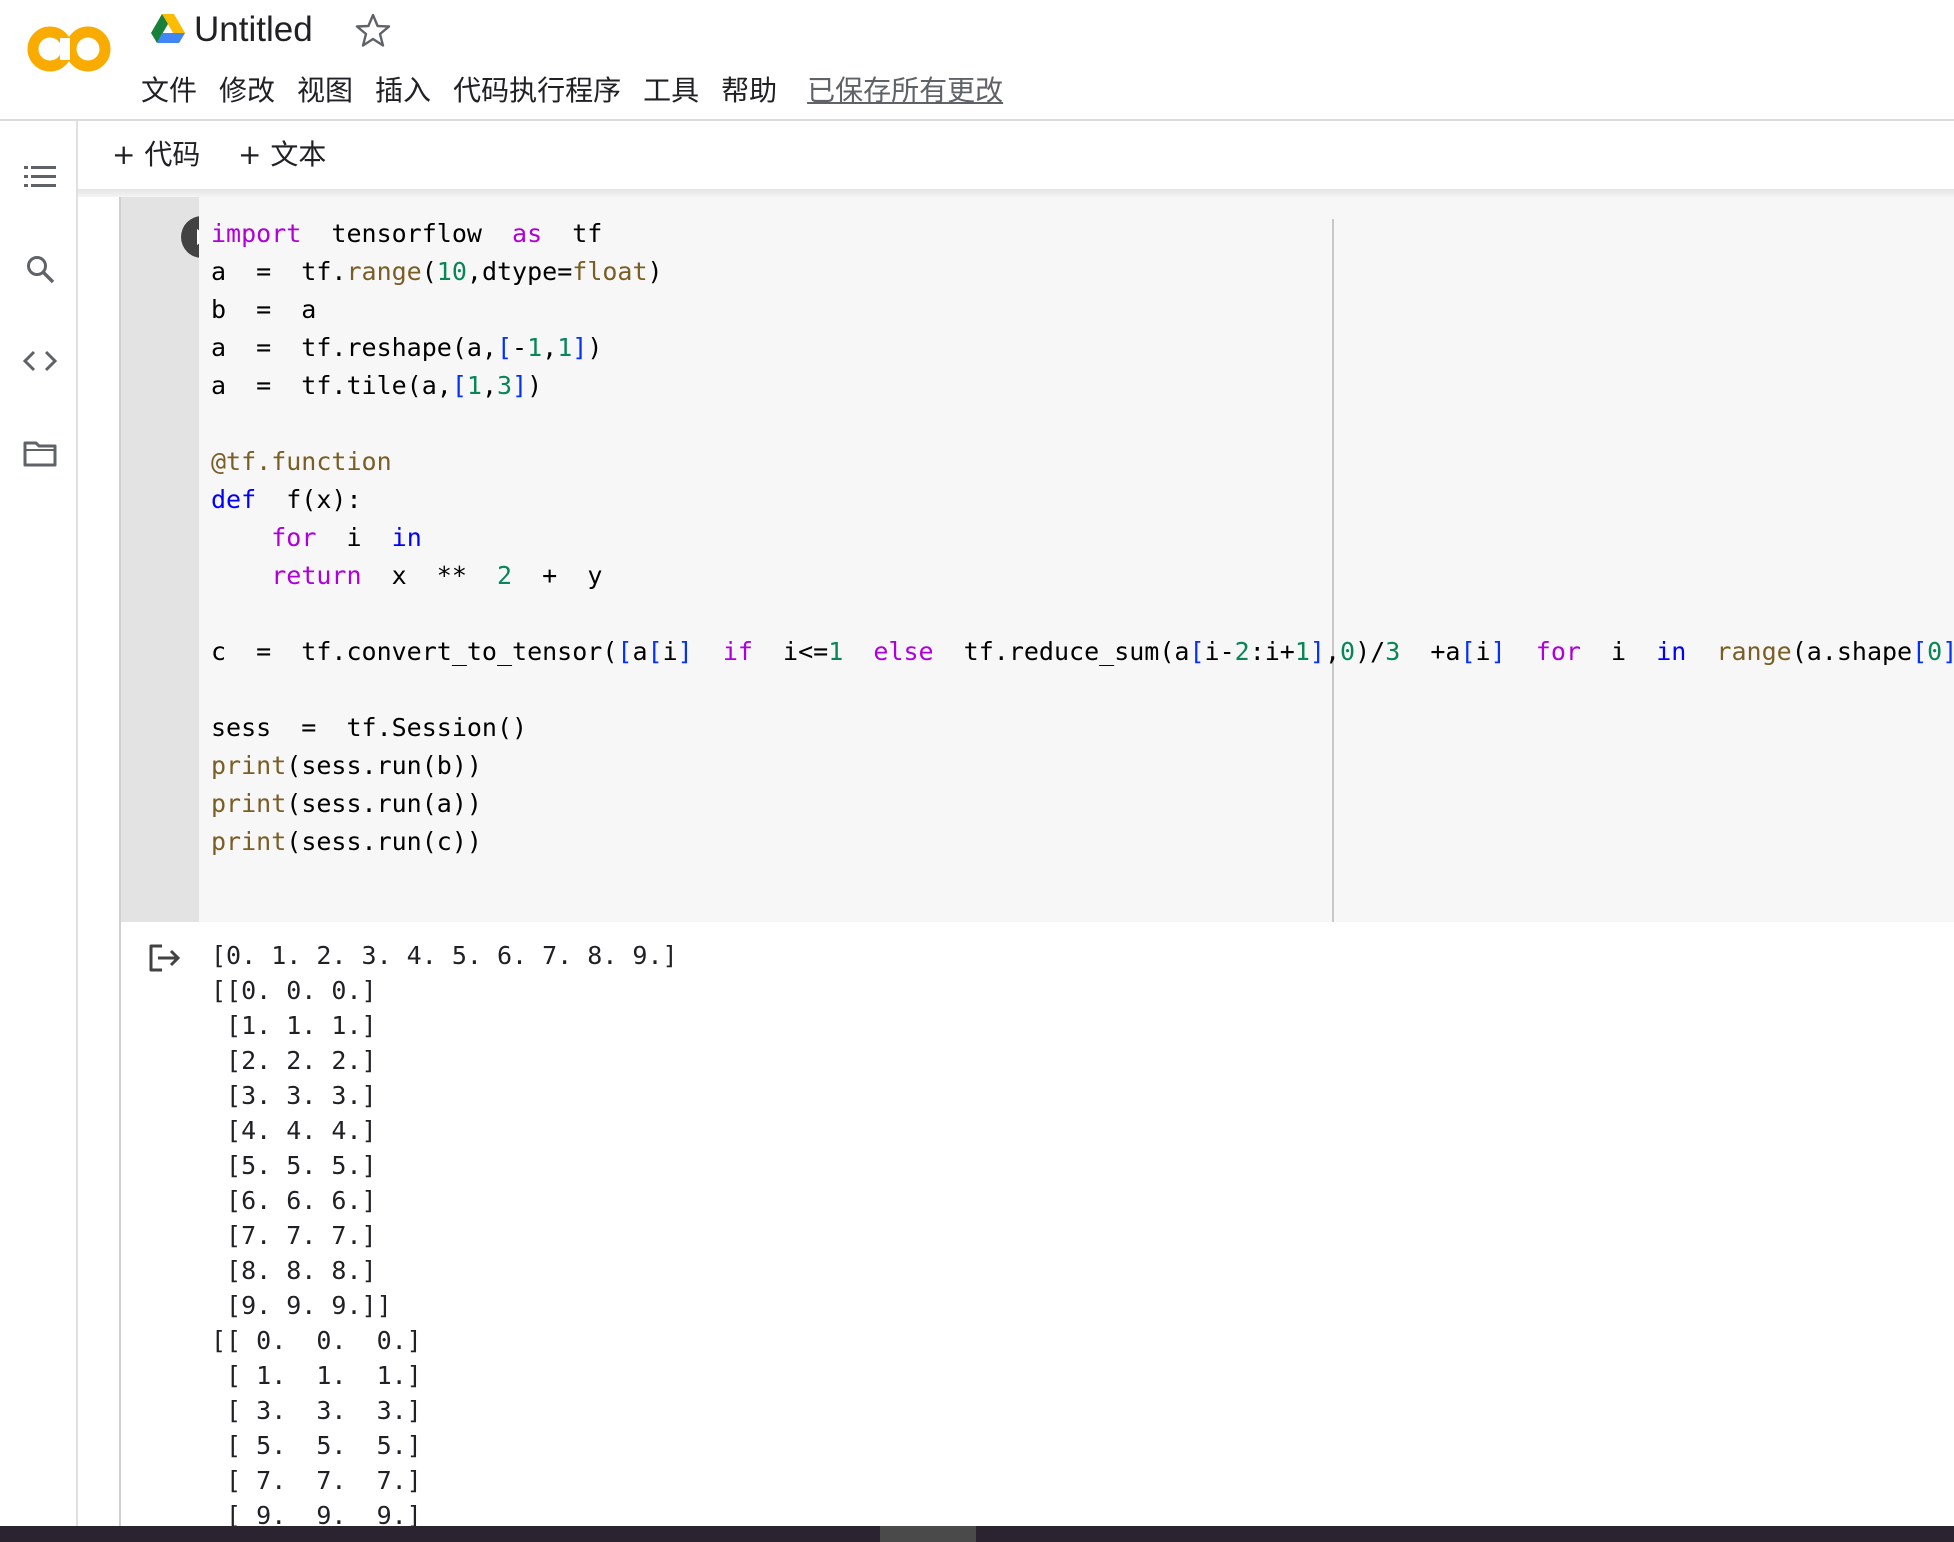 The image size is (1954, 1542). I want to click on menu-edit: 修改, so click(247, 91).